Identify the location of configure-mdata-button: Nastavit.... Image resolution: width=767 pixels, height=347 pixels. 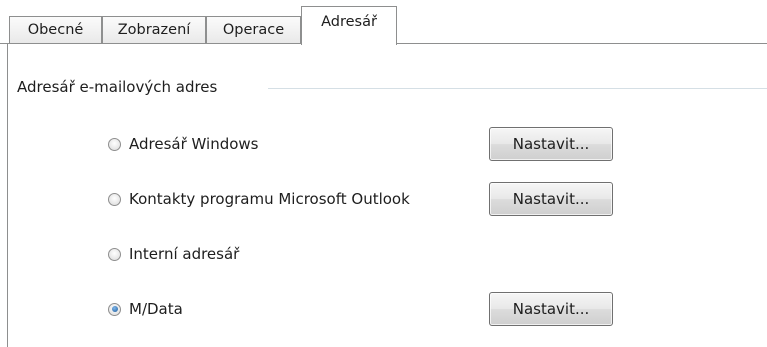
(551, 309).